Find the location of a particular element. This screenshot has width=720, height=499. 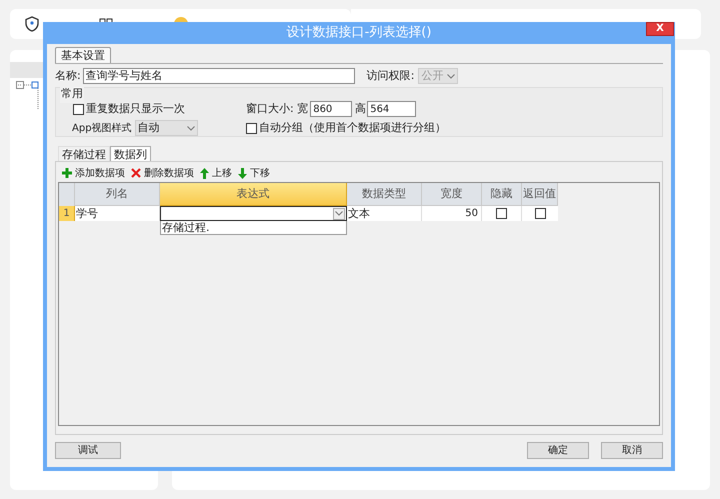

group-title: 常用 is located at coordinates (72, 94).